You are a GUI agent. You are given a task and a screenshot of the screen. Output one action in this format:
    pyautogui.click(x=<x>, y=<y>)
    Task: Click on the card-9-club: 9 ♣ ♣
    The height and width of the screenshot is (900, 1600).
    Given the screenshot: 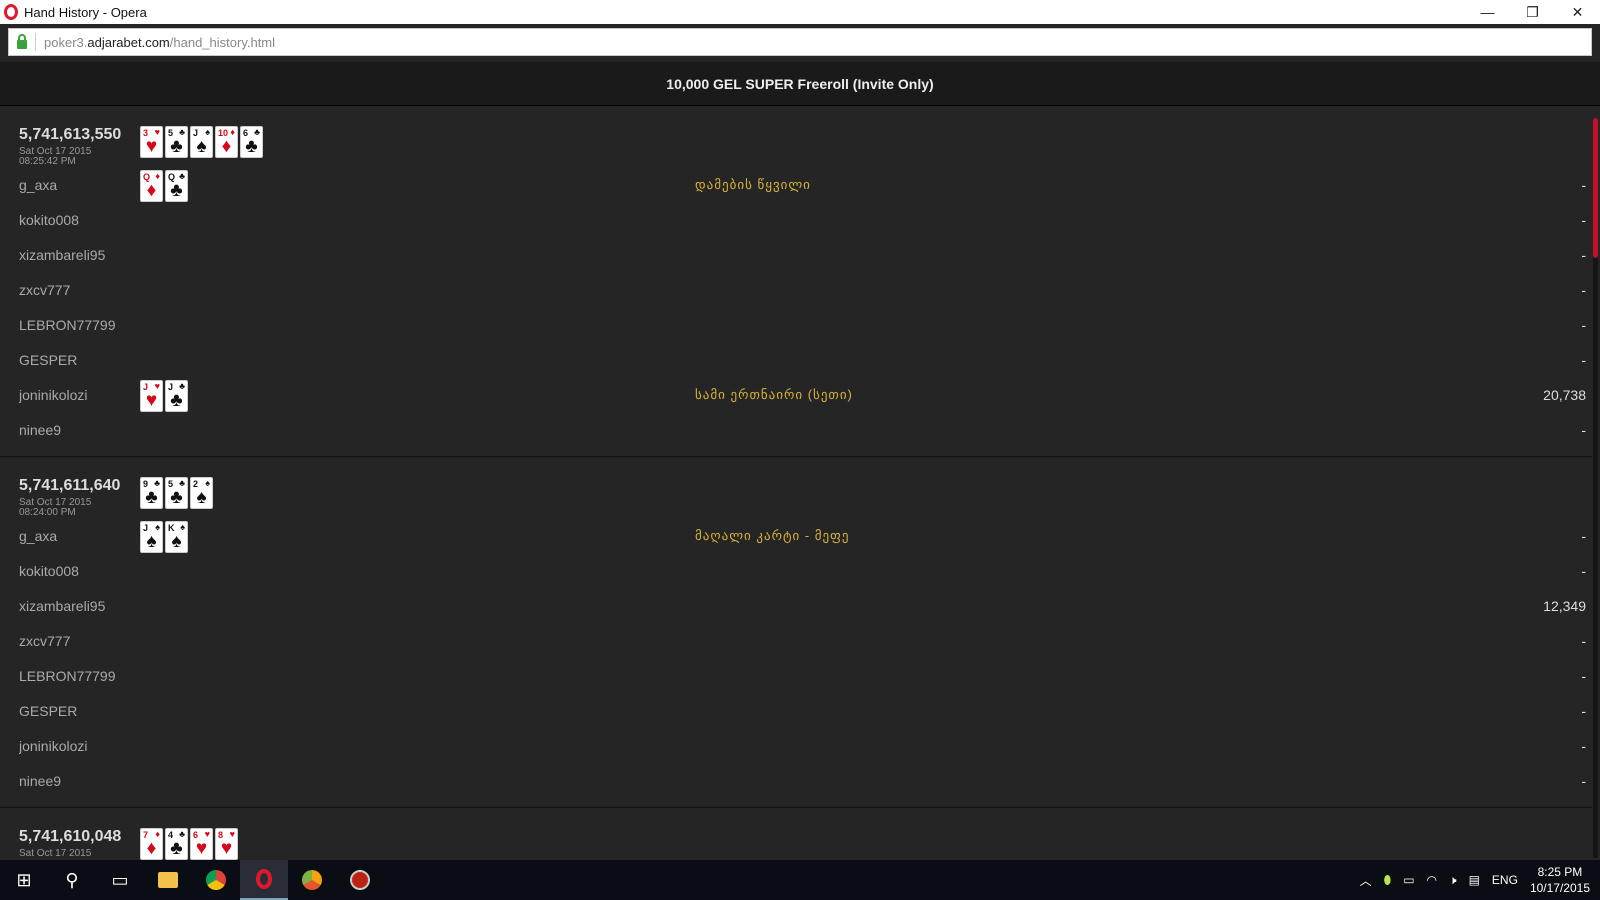 What is the action you would take?
    pyautogui.click(x=151, y=493)
    